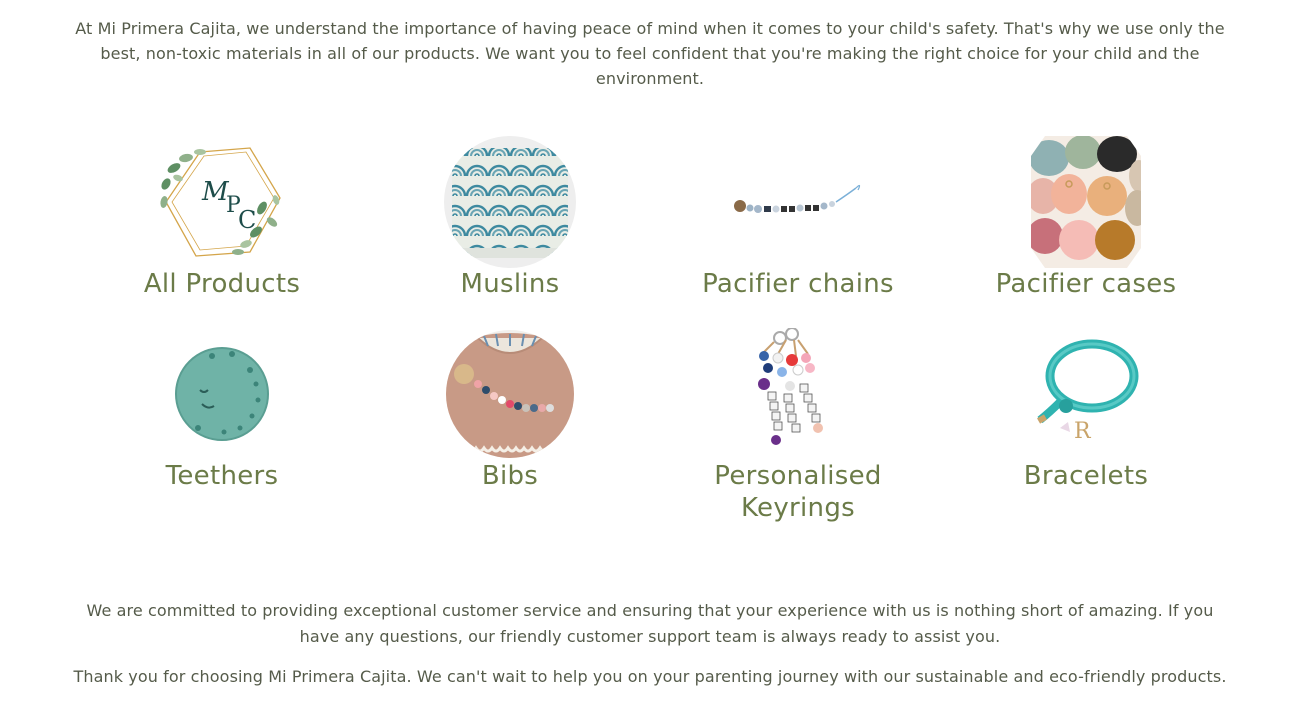 This screenshot has height=727, width=1293. I want to click on teether-image, so click(222, 394).